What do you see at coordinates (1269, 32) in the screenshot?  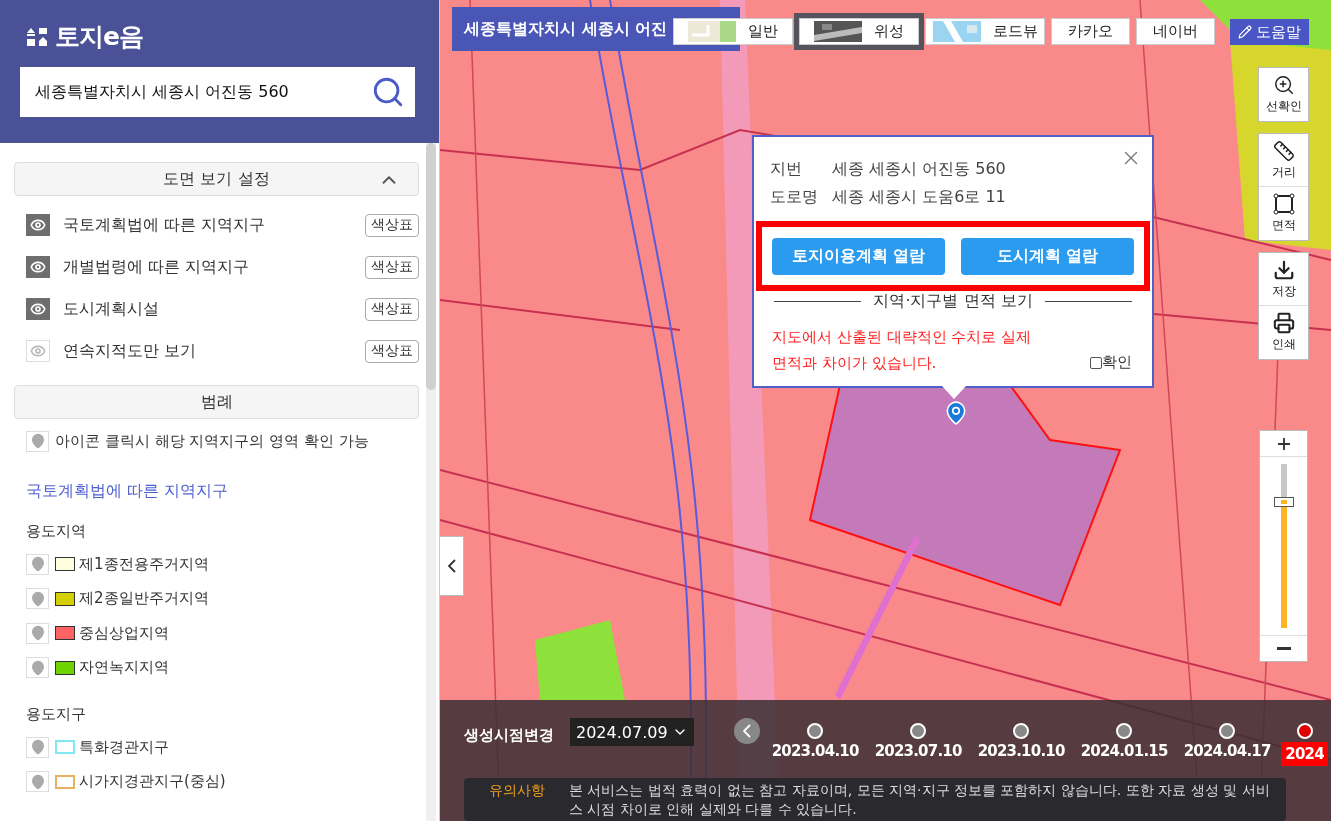 I see `help-button: 도움말` at bounding box center [1269, 32].